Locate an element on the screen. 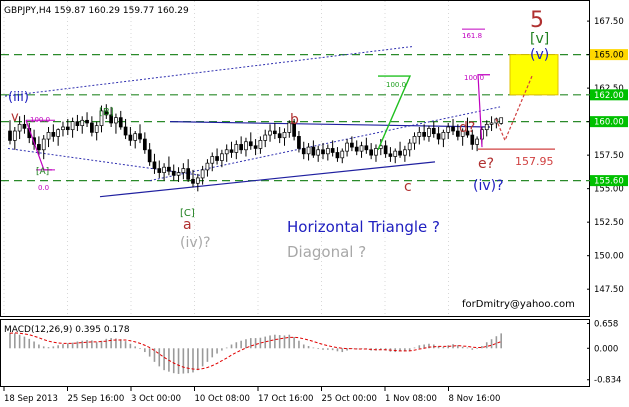 The height and width of the screenshot is (407, 629). price-tag-label: 162.00 is located at coordinates (609, 96).